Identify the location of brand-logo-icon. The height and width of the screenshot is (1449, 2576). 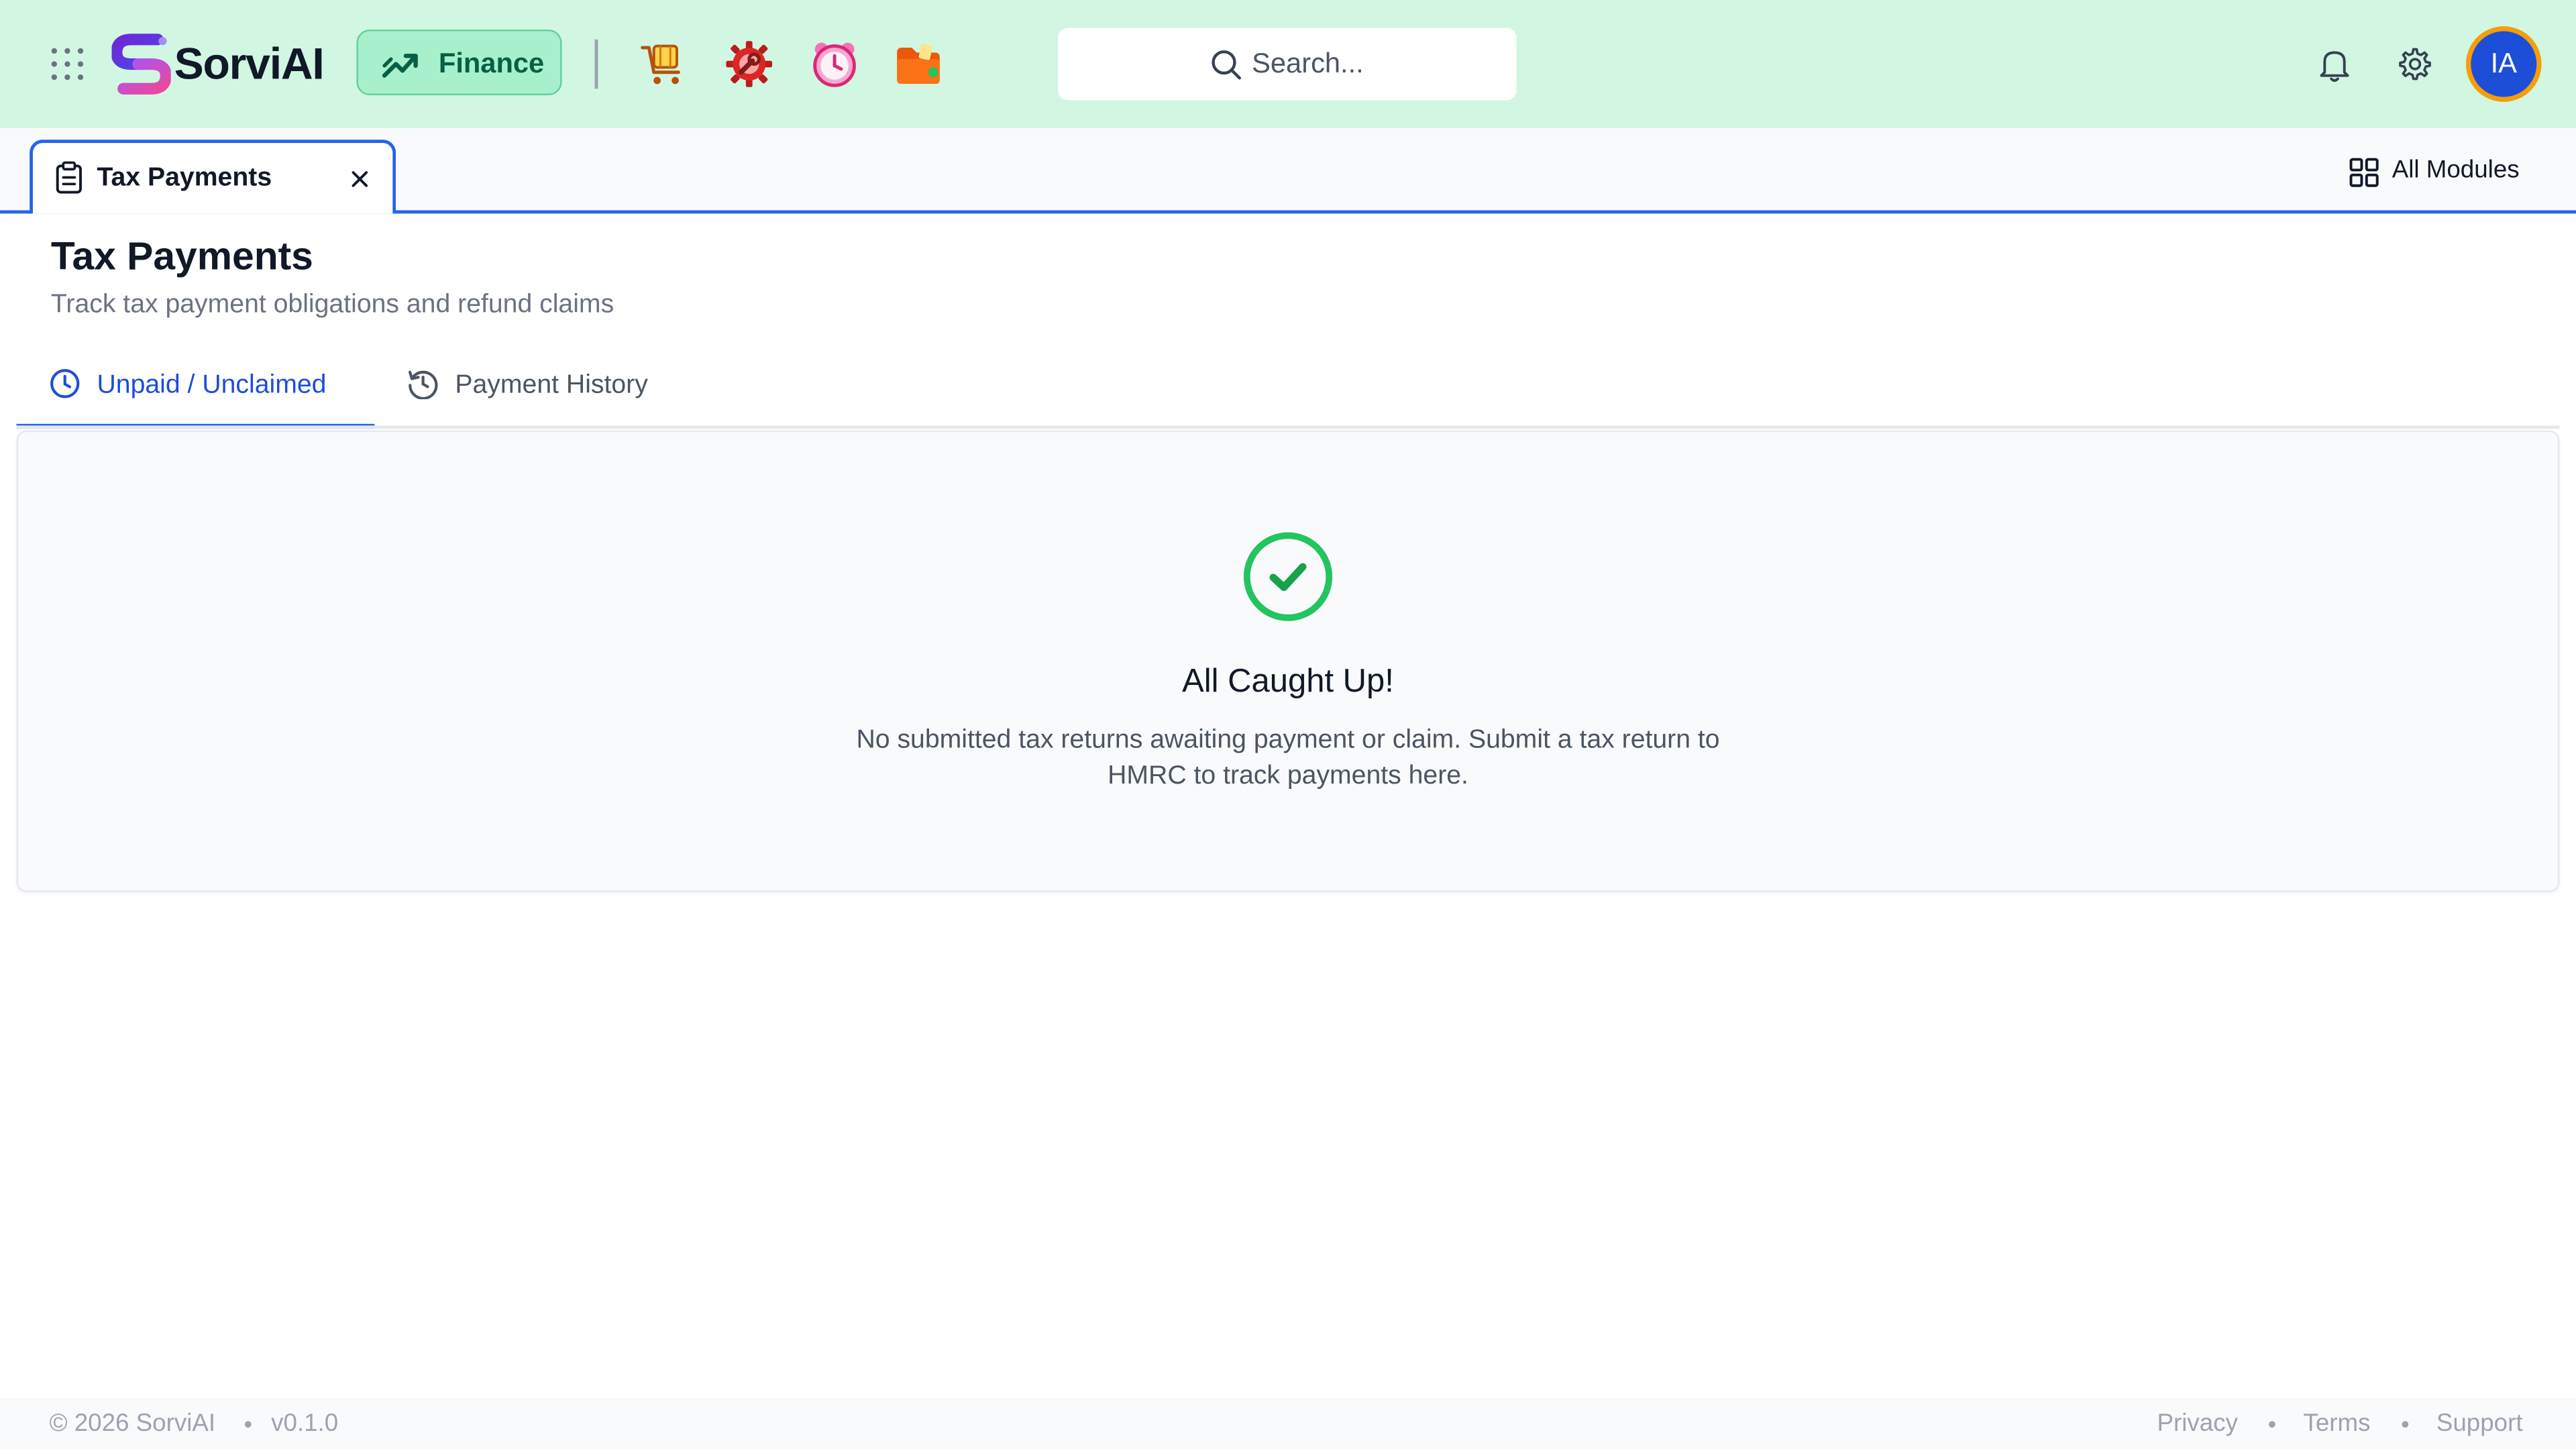
(141, 64).